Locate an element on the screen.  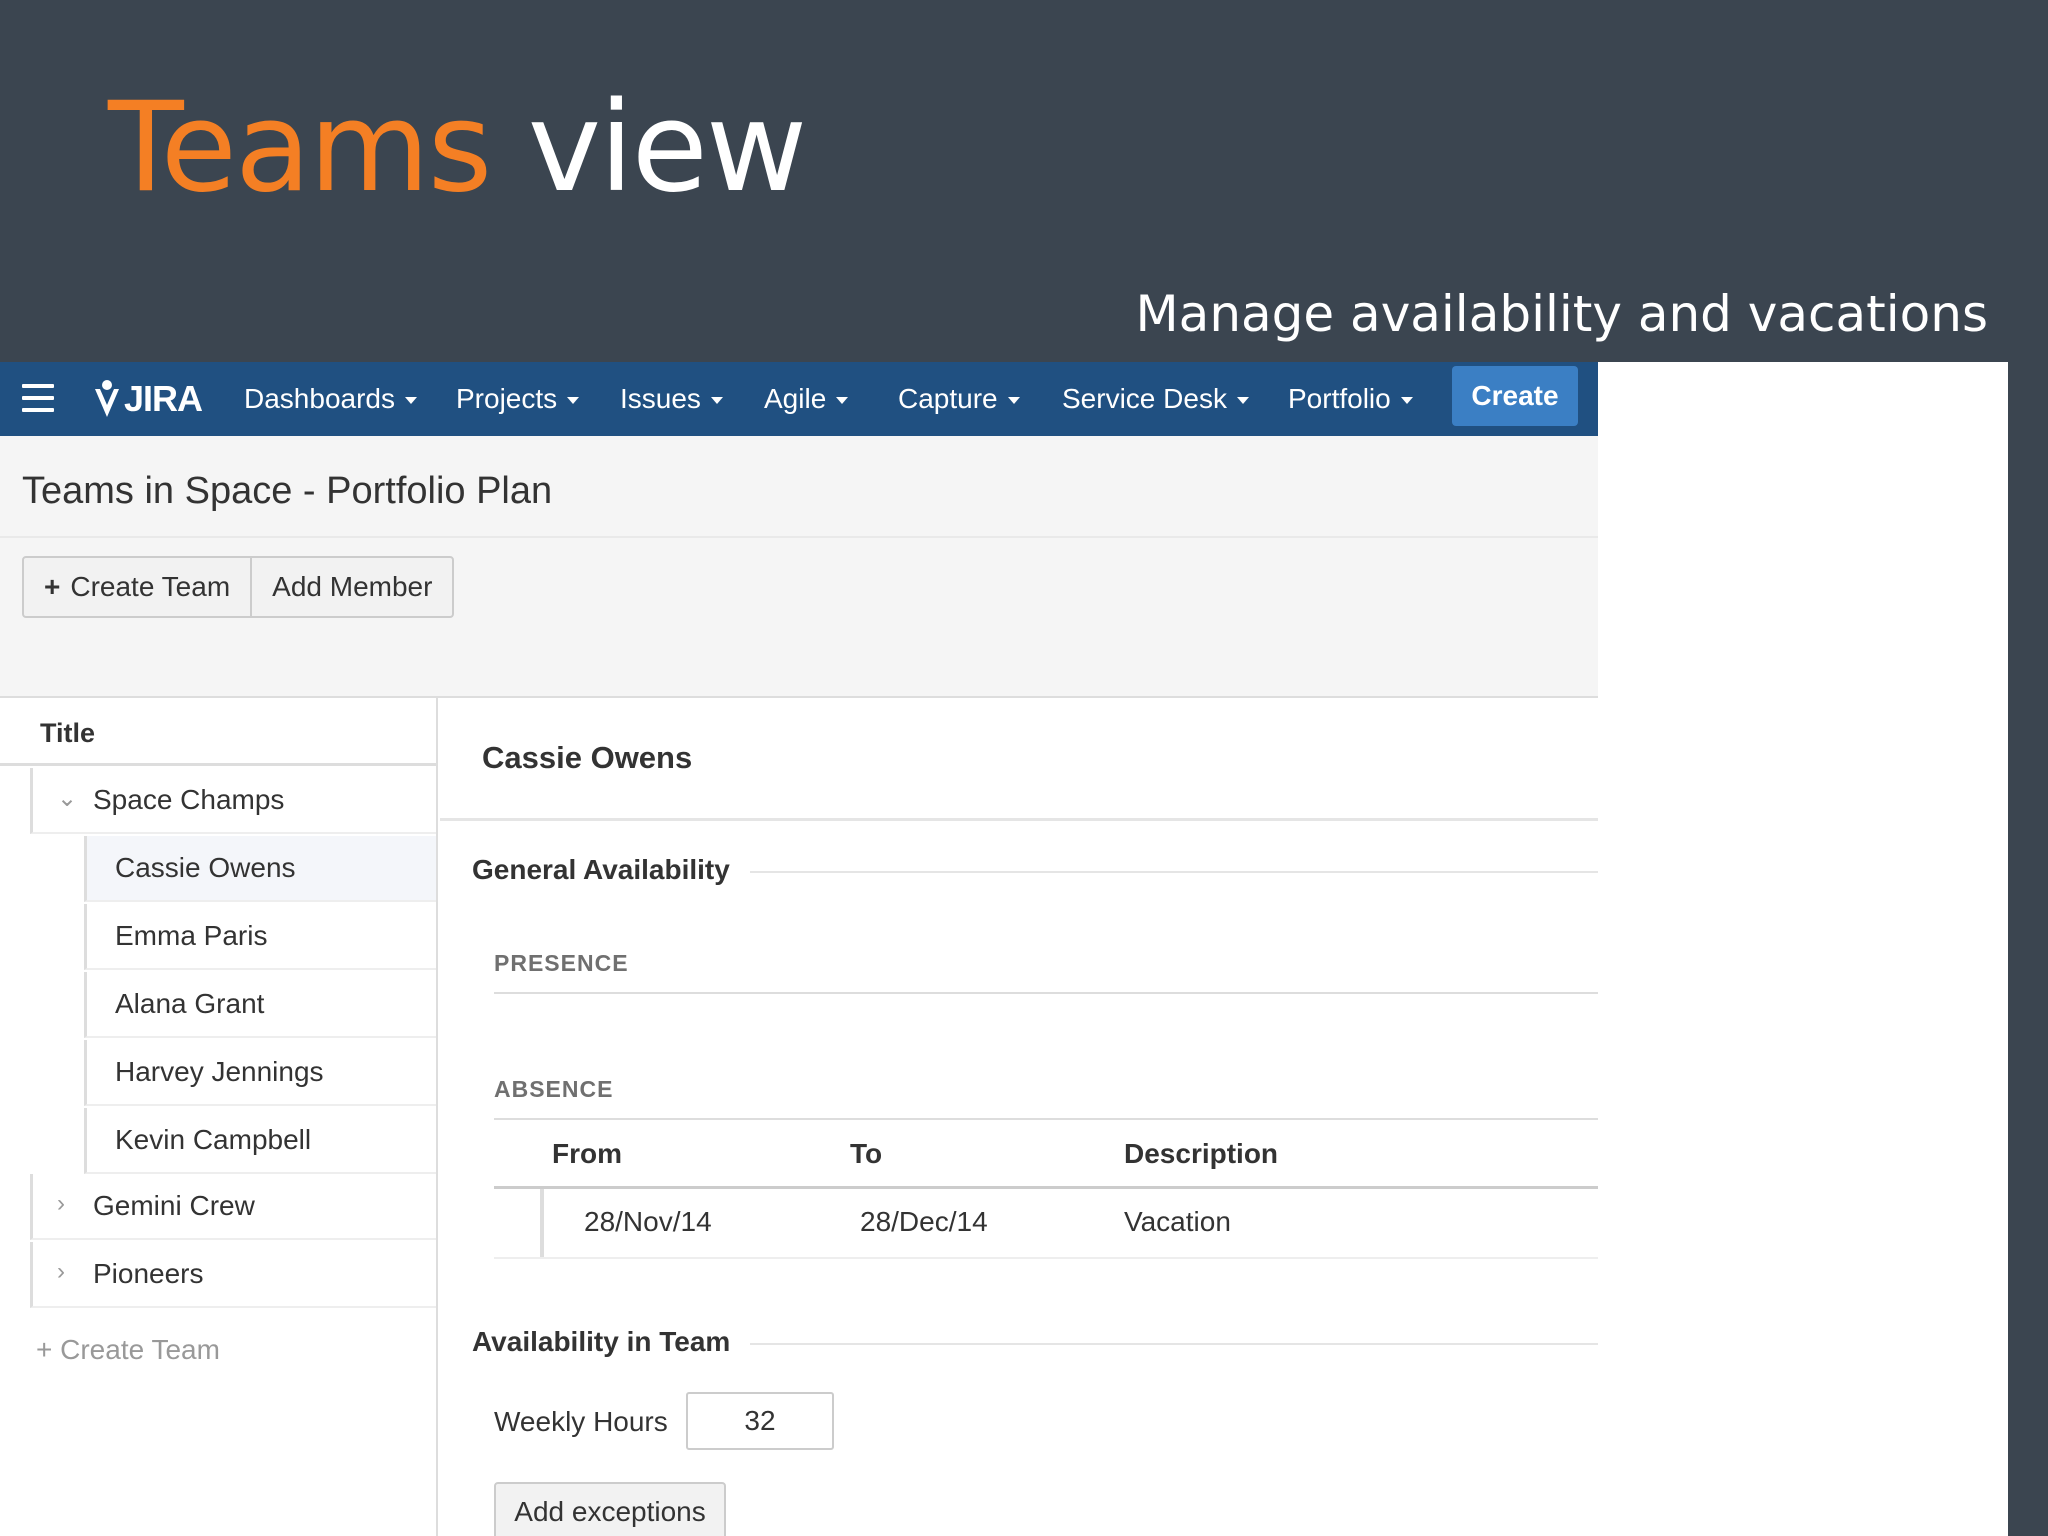
nav-capture: Capture is located at coordinates (959, 399).